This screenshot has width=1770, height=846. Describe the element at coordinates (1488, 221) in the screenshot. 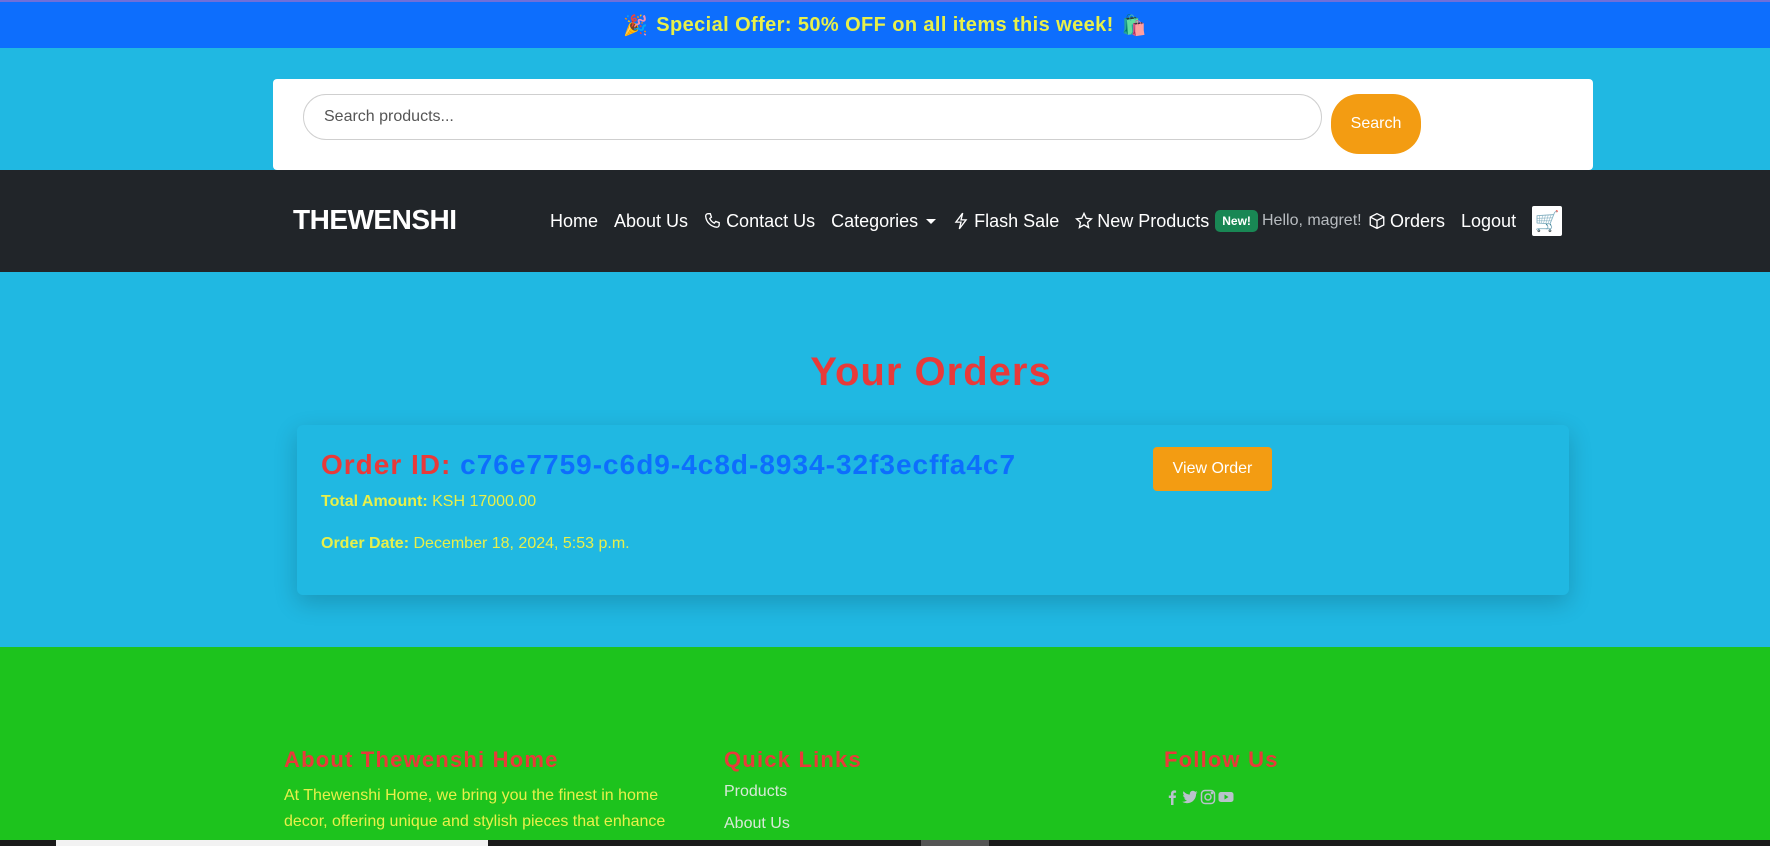

I see `nav-logout: Logout` at that location.